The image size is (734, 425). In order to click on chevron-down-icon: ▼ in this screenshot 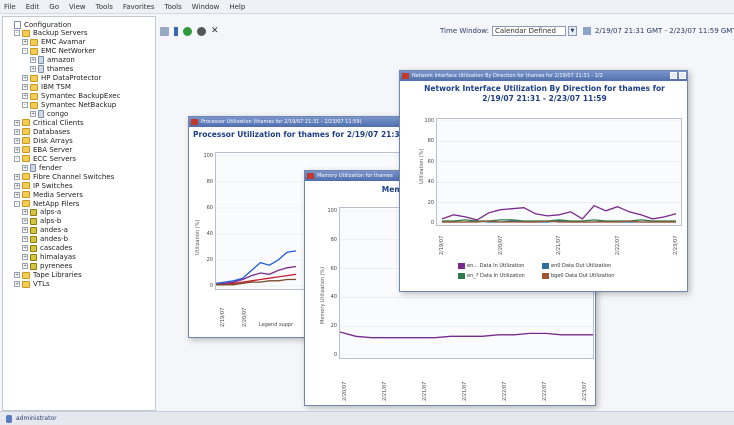, I will do `click(572, 31)`.